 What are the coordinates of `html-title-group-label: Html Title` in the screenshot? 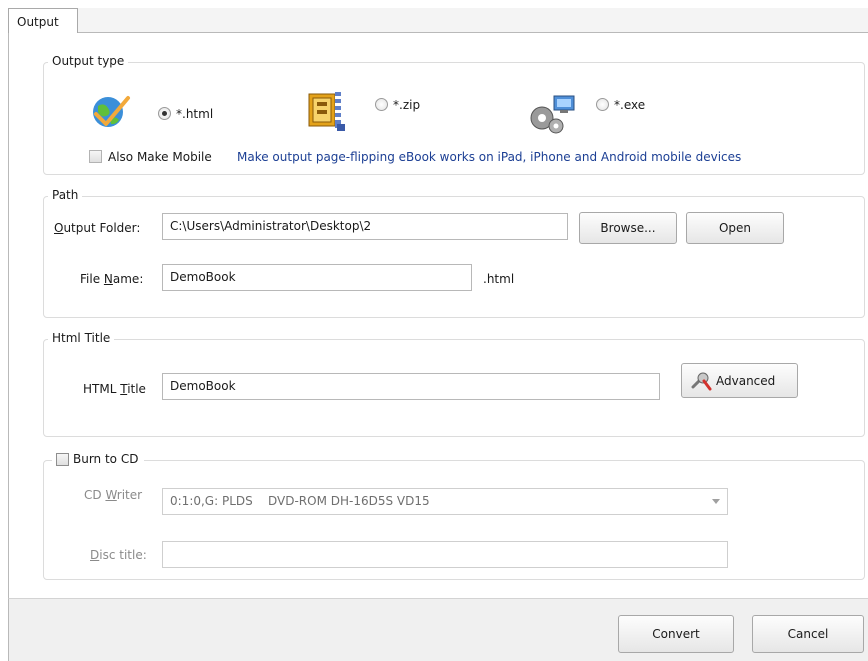 It's located at (81, 338).